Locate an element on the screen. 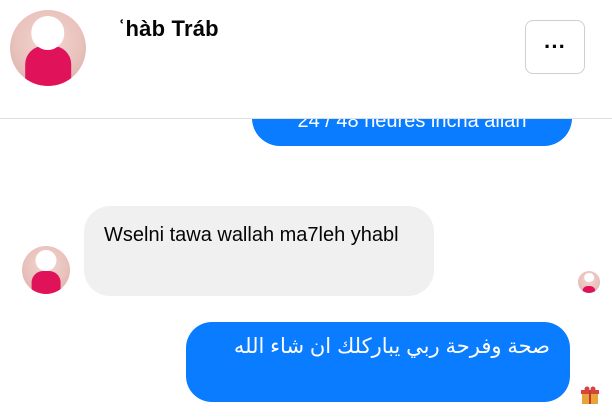  more-options-icon: ··· is located at coordinates (555, 46).